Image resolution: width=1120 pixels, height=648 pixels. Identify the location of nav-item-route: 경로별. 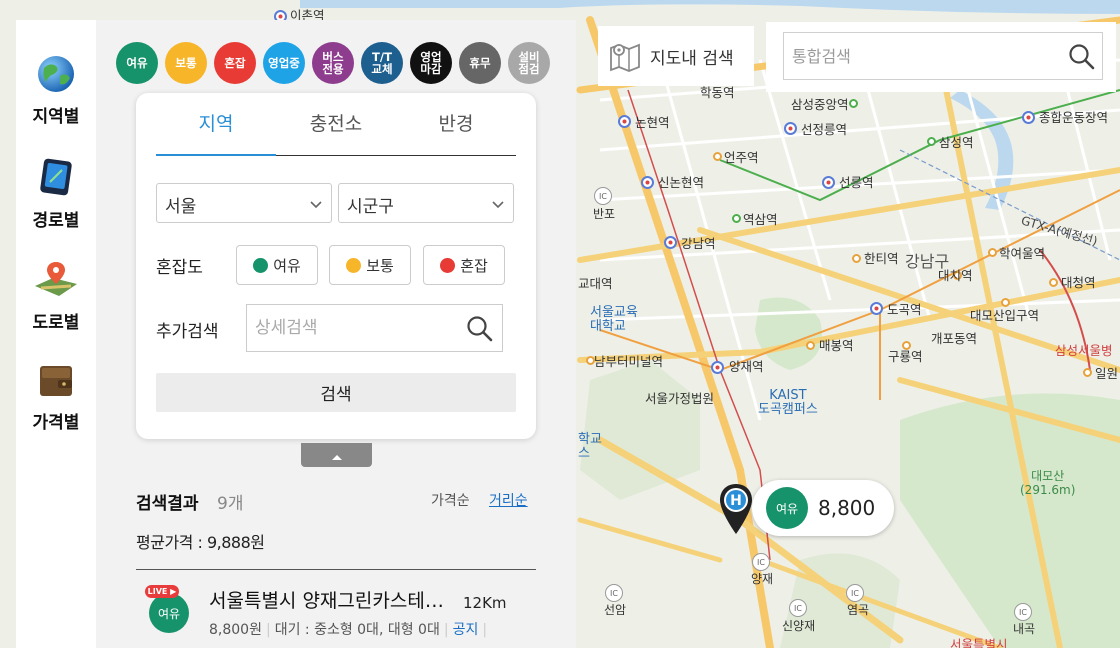
(56, 193).